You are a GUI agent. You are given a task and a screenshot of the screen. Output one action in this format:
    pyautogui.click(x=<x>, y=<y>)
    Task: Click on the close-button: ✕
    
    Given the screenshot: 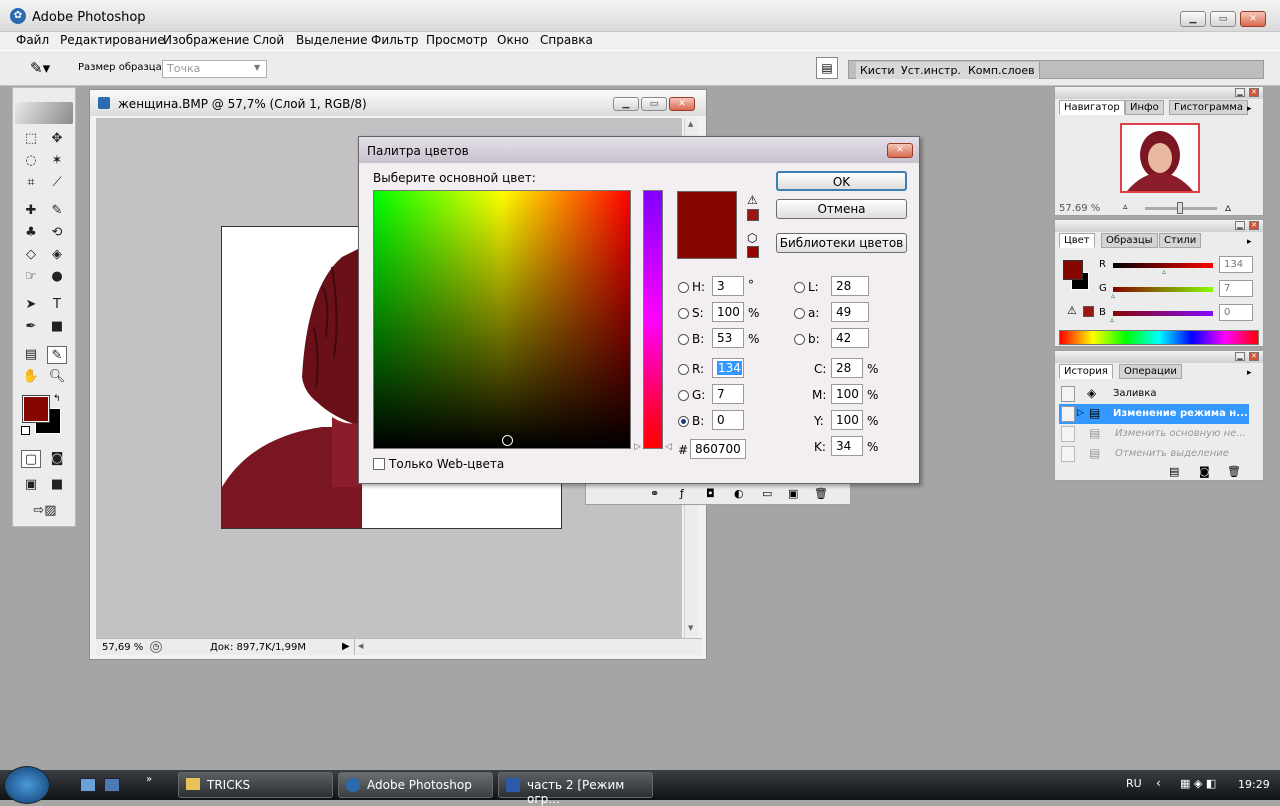 What is the action you would take?
    pyautogui.click(x=1253, y=19)
    